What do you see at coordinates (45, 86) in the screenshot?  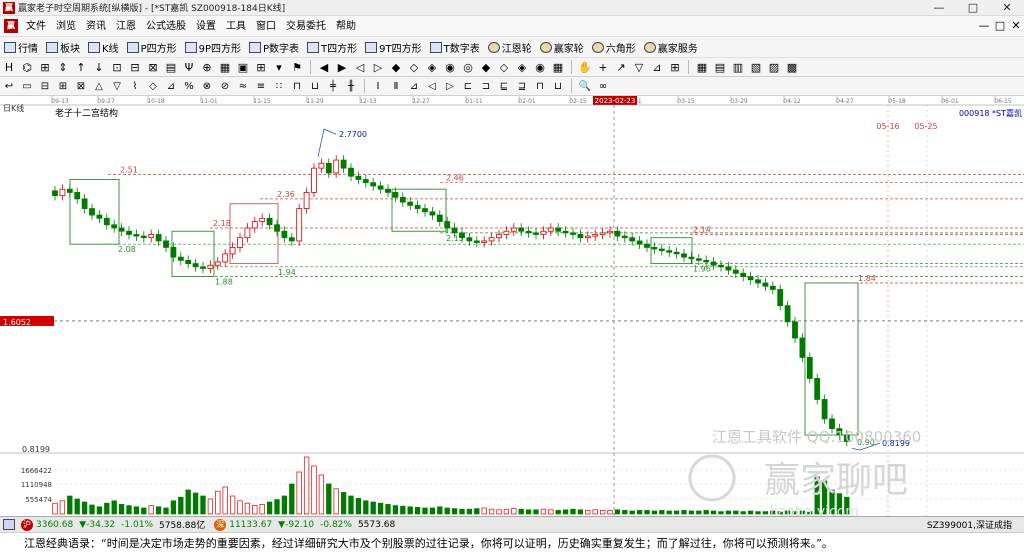 I see `analysis-tool-icon: ⊟` at bounding box center [45, 86].